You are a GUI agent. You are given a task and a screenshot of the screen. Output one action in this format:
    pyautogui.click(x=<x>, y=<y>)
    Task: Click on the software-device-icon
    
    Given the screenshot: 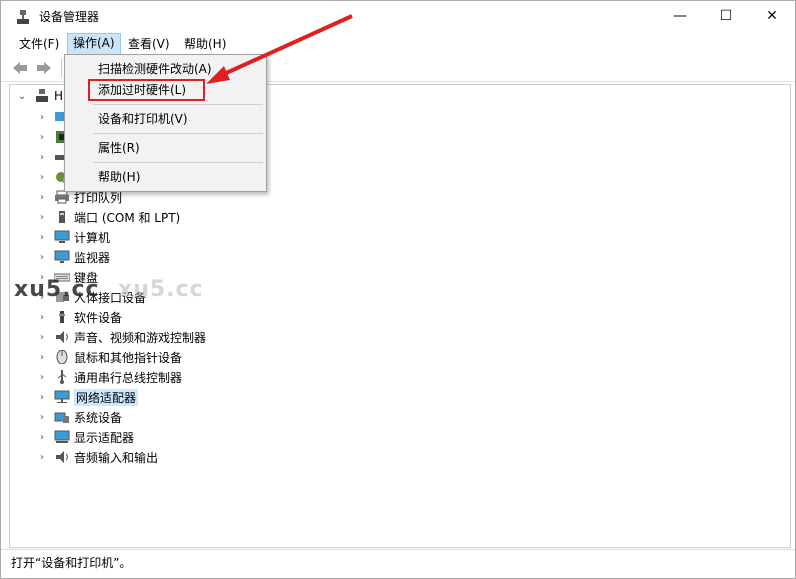 What is the action you would take?
    pyautogui.click(x=62, y=317)
    